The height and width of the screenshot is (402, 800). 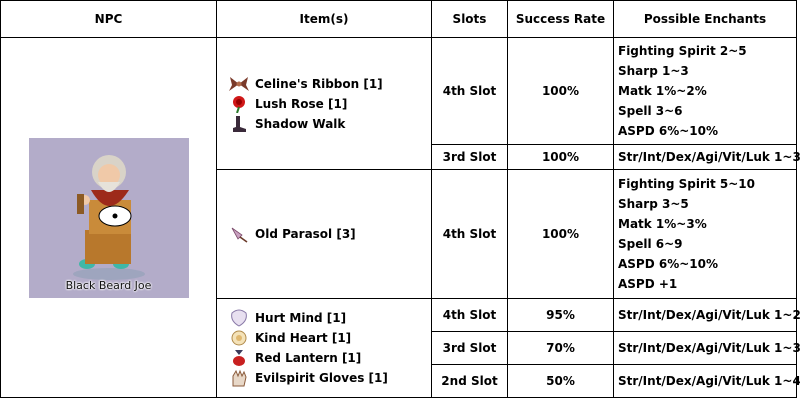 I want to click on enchants-cell: Str/Int/Dex/Agi/Vit/Luk 1~2, so click(x=706, y=315).